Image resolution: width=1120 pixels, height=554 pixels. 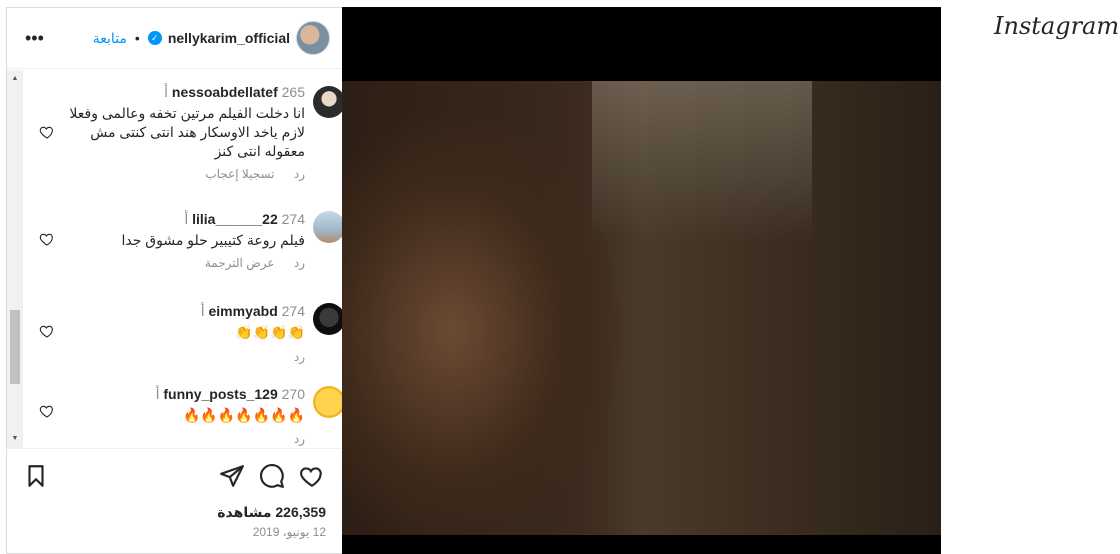 I want to click on post-header: ••• متابعة • ✓ nellykarim_official, so click(x=174, y=38).